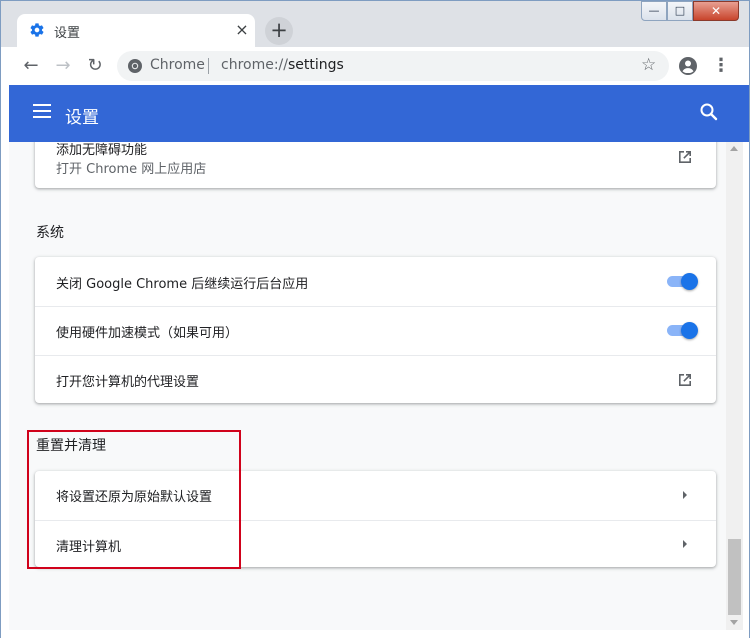 The height and width of the screenshot is (638, 750). What do you see at coordinates (50, 233) in the screenshot?
I see `section-title-system: 系统` at bounding box center [50, 233].